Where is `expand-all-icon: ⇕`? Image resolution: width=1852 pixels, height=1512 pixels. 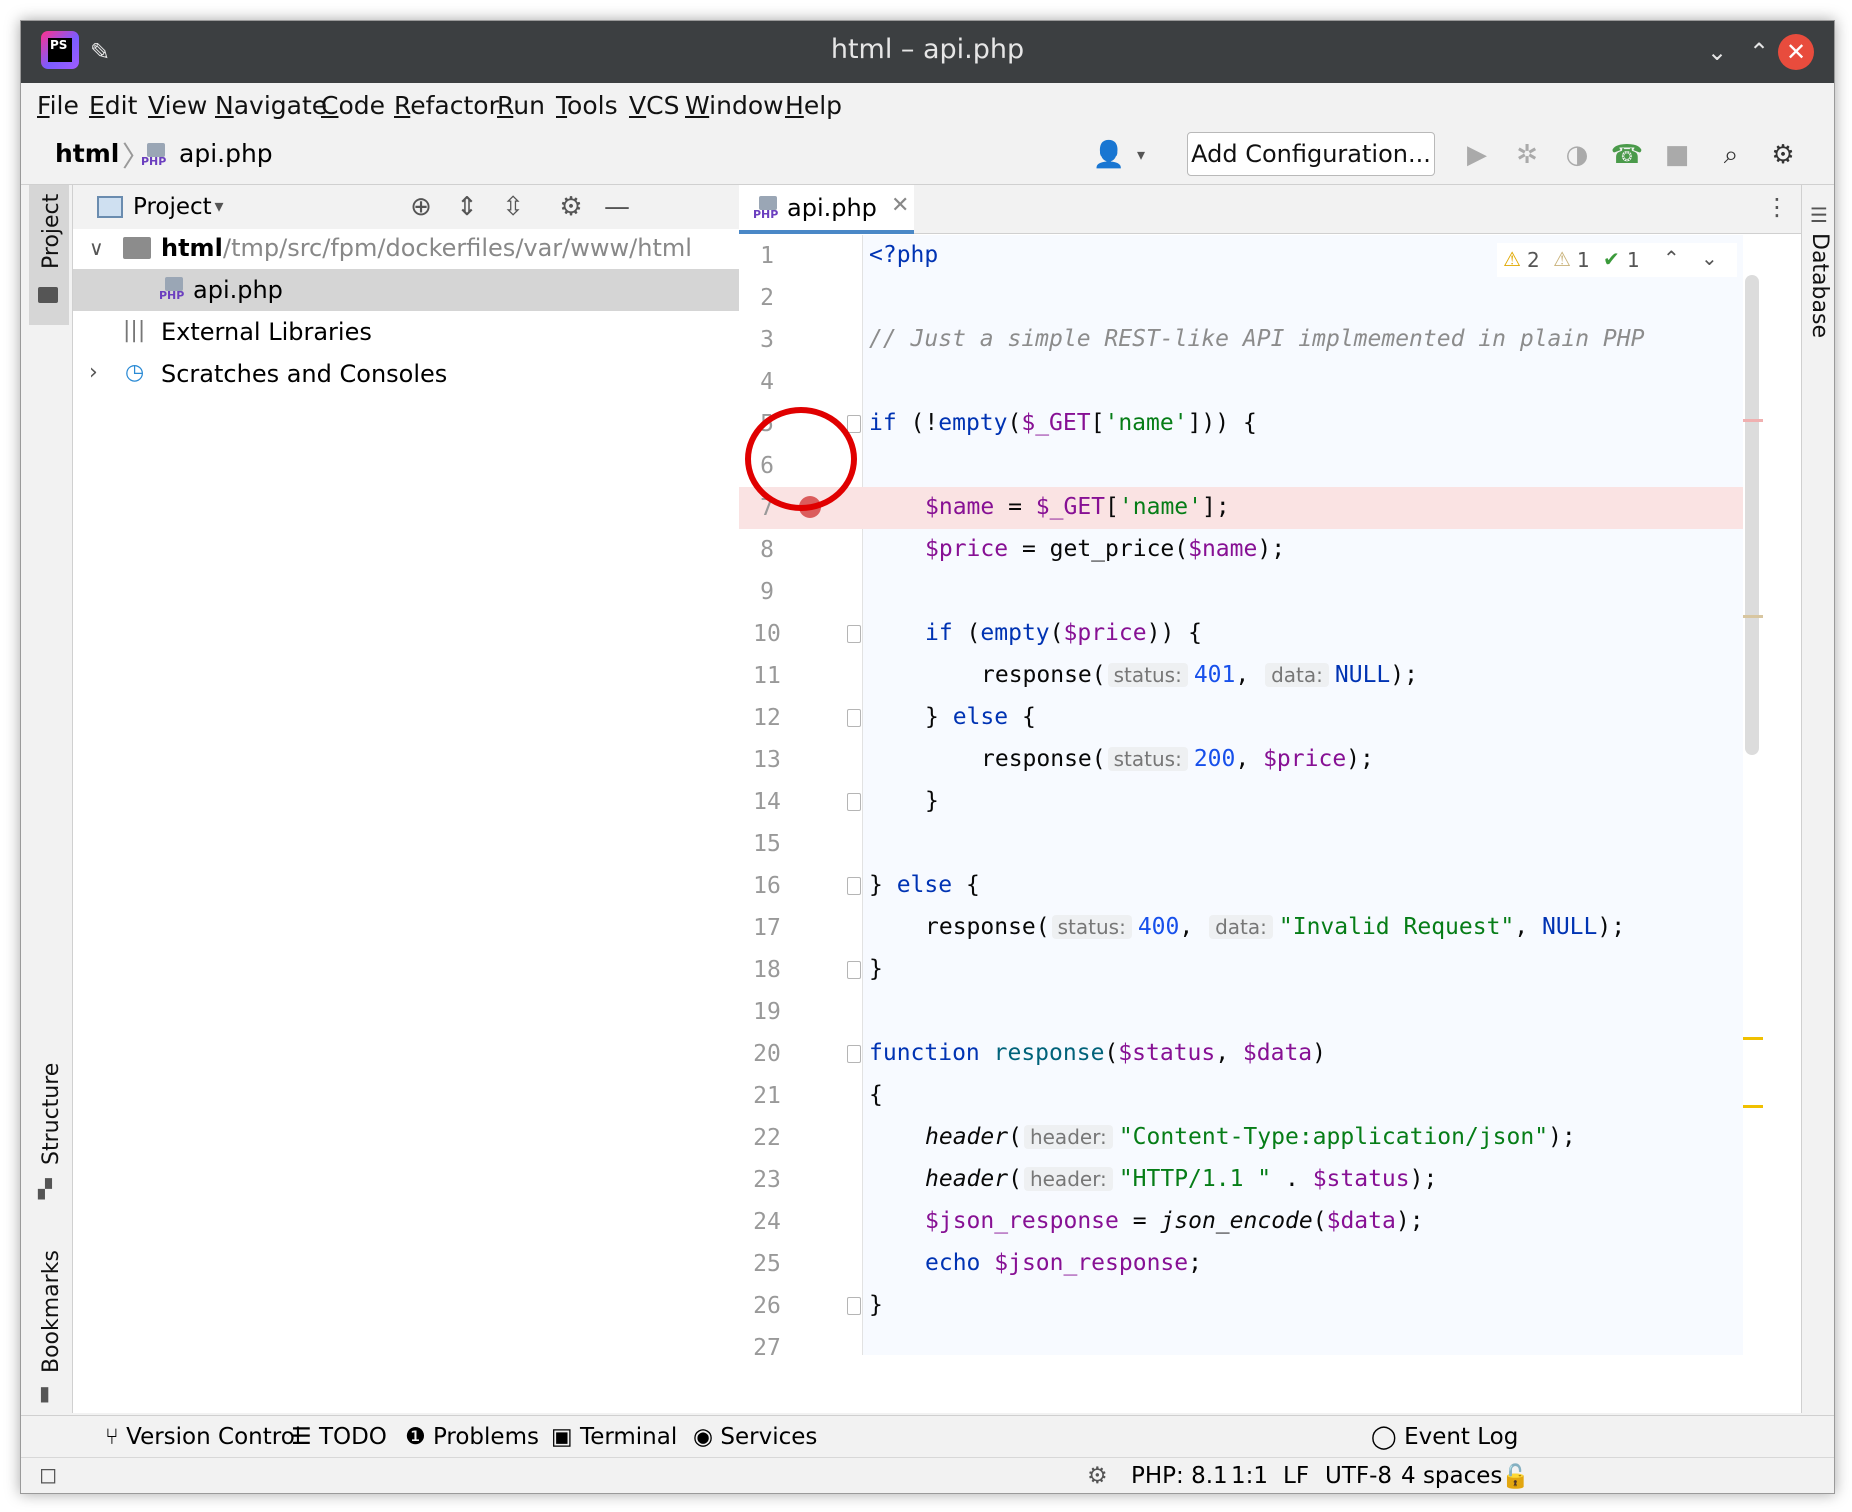 expand-all-icon: ⇕ is located at coordinates (467, 207).